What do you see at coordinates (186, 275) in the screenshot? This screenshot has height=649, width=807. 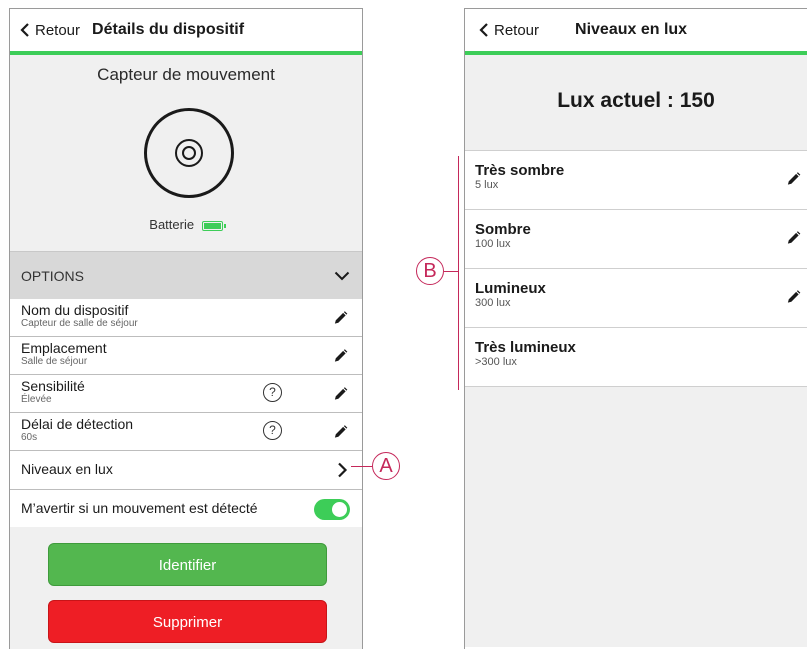 I see `options-header: OPTIONS` at bounding box center [186, 275].